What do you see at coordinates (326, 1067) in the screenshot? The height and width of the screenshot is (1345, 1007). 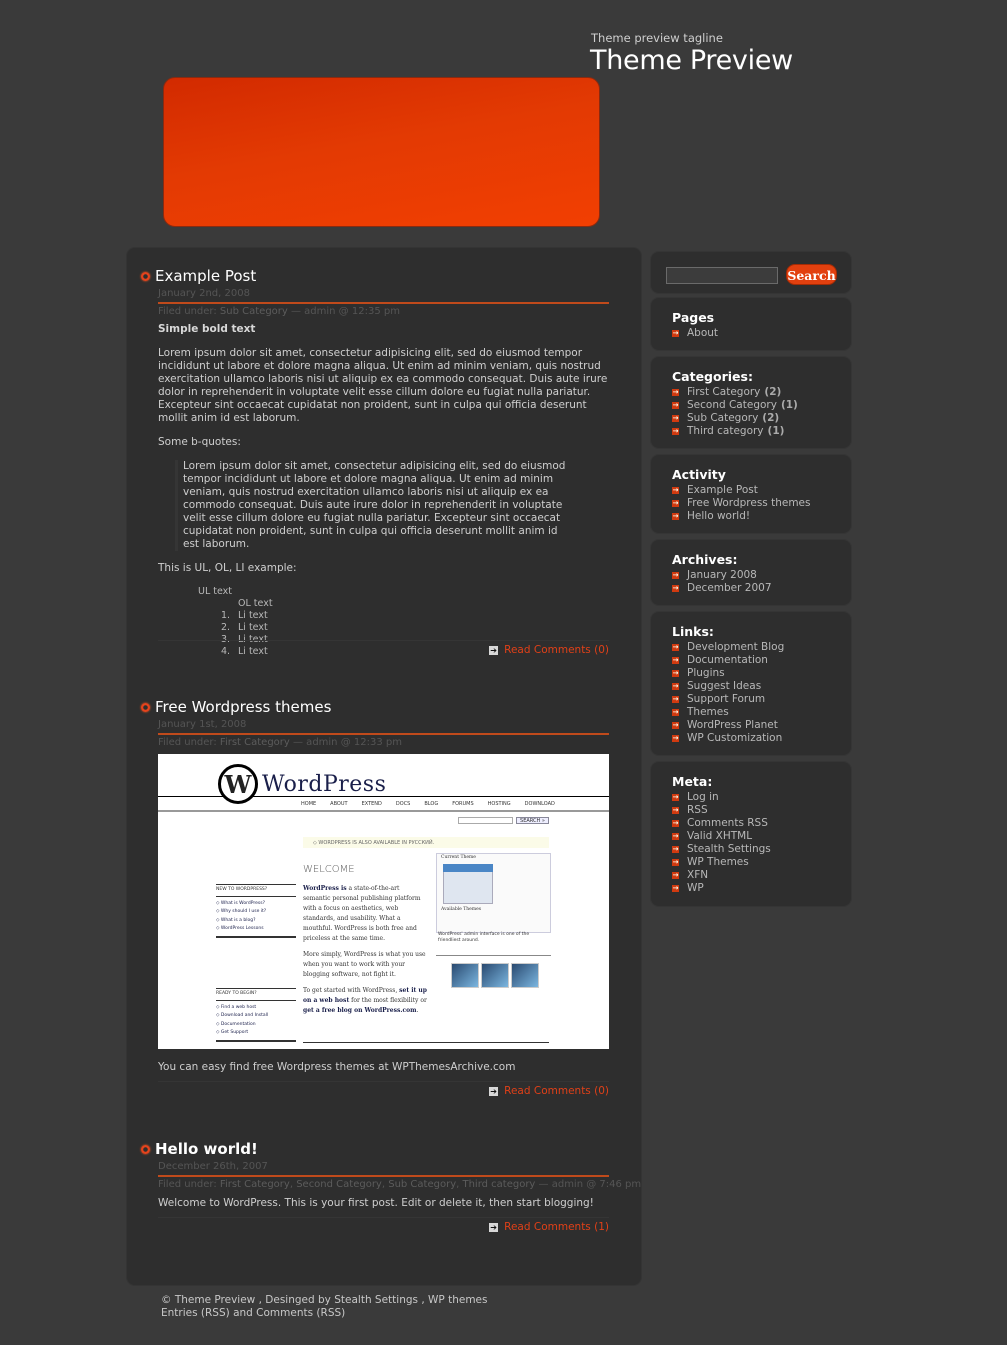 I see `wordpress-themes-link: Wordpress themes` at bounding box center [326, 1067].